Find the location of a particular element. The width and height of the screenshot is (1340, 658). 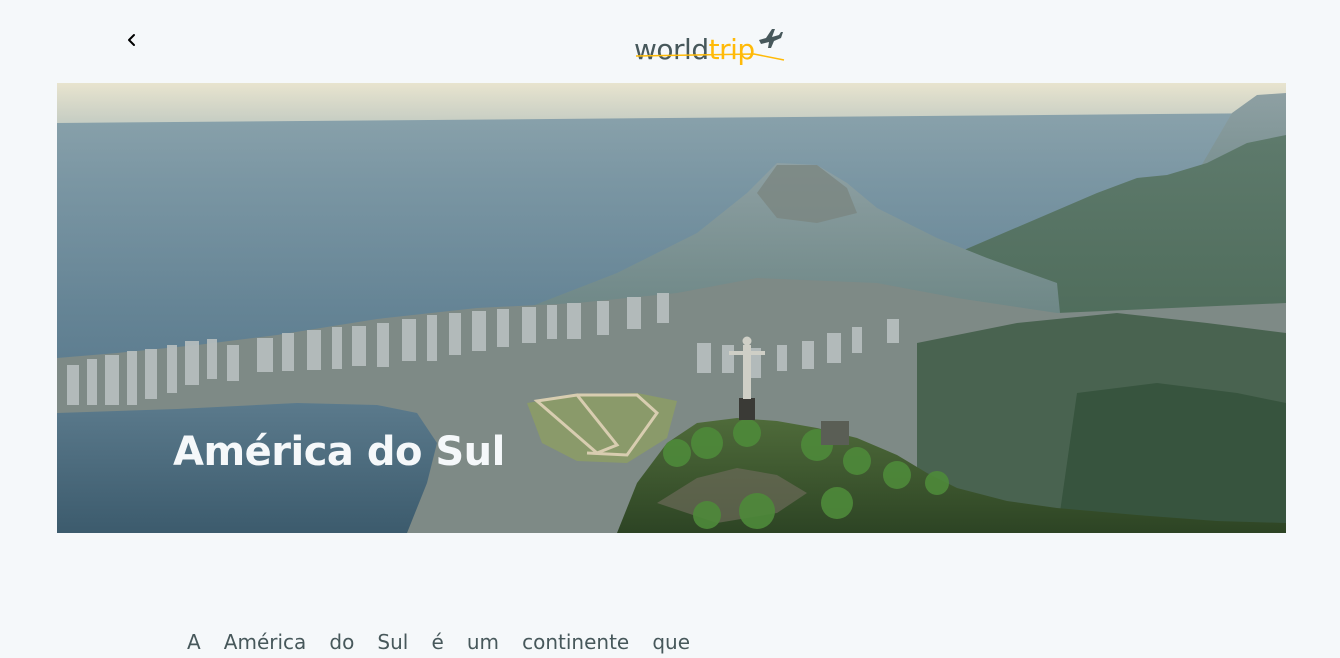

page-header: worldtrip is located at coordinates (670, 41).